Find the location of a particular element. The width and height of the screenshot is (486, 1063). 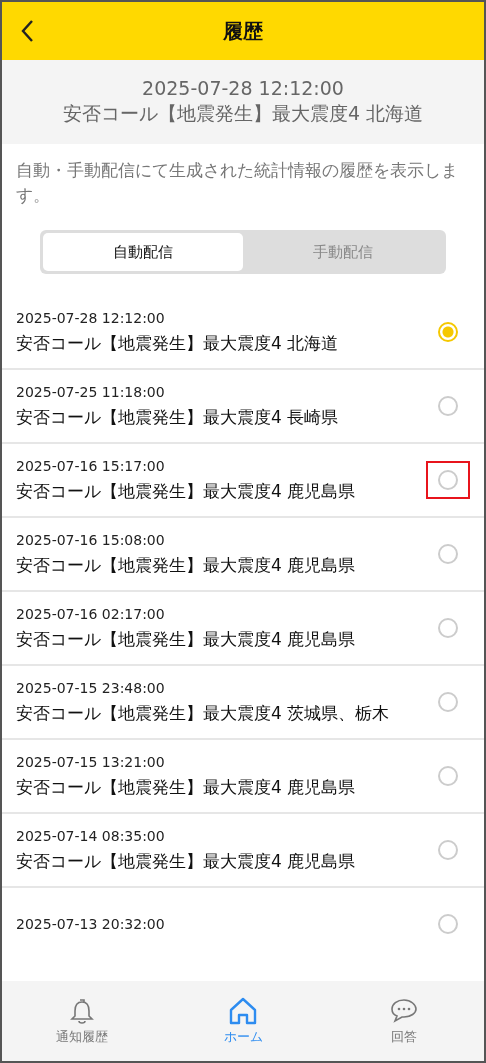

history-item: 2025-07-28 12:12:00 安否コール【地震発生】最大震度4 北海道 is located at coordinates (243, 333).